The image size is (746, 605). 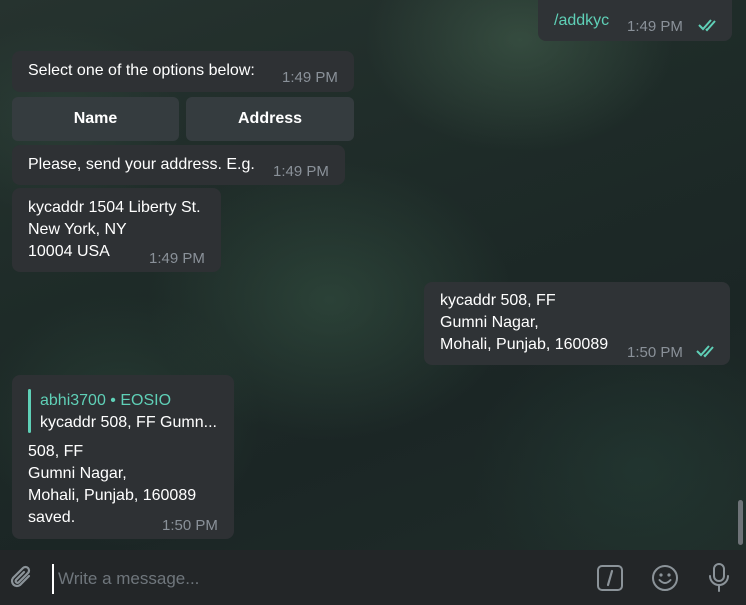 I want to click on paperclip-icon, so click(x=22, y=580).